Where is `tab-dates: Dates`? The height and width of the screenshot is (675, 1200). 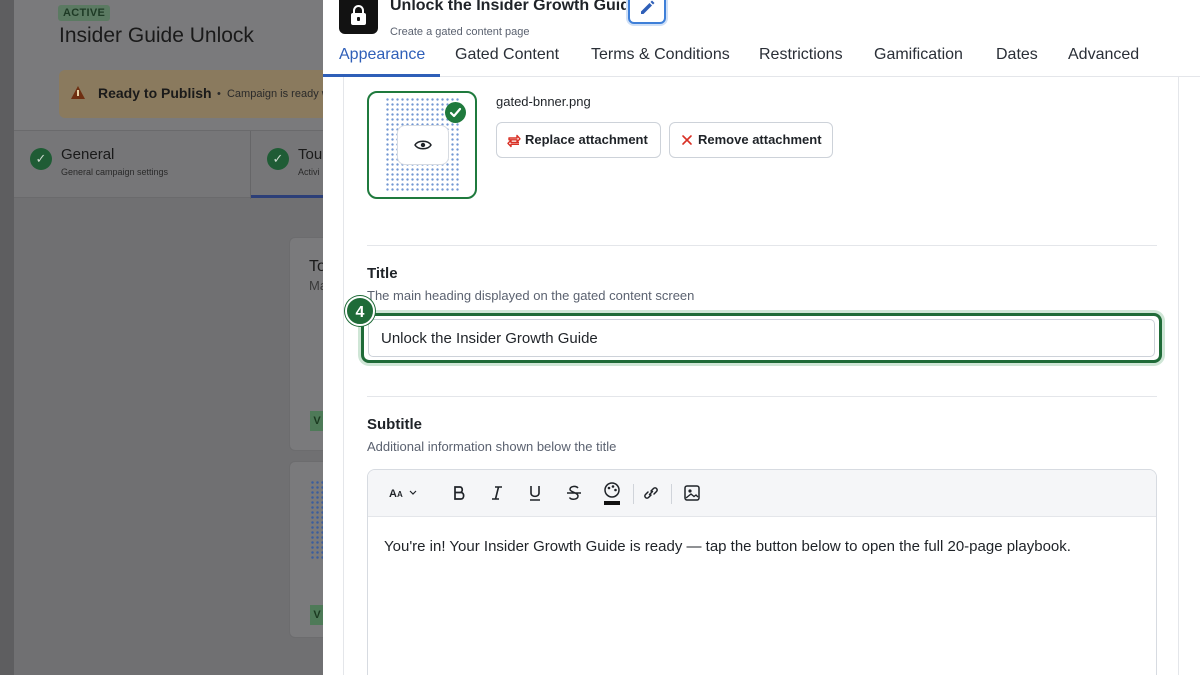
tab-dates: Dates is located at coordinates (1017, 55).